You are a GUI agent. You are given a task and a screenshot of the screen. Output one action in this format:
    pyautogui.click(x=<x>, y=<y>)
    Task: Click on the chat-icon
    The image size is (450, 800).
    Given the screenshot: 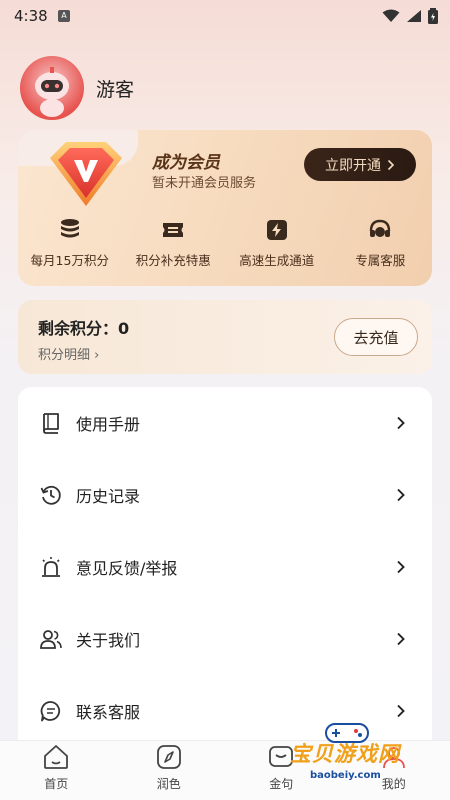 What is the action you would take?
    pyautogui.click(x=50, y=711)
    